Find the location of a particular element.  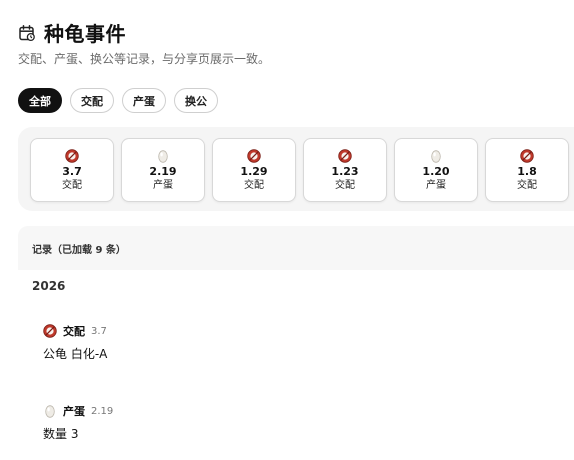

page-subtitle: 交配、产蛋、换公等记录，与分享页展示一致。 is located at coordinates (144, 59).